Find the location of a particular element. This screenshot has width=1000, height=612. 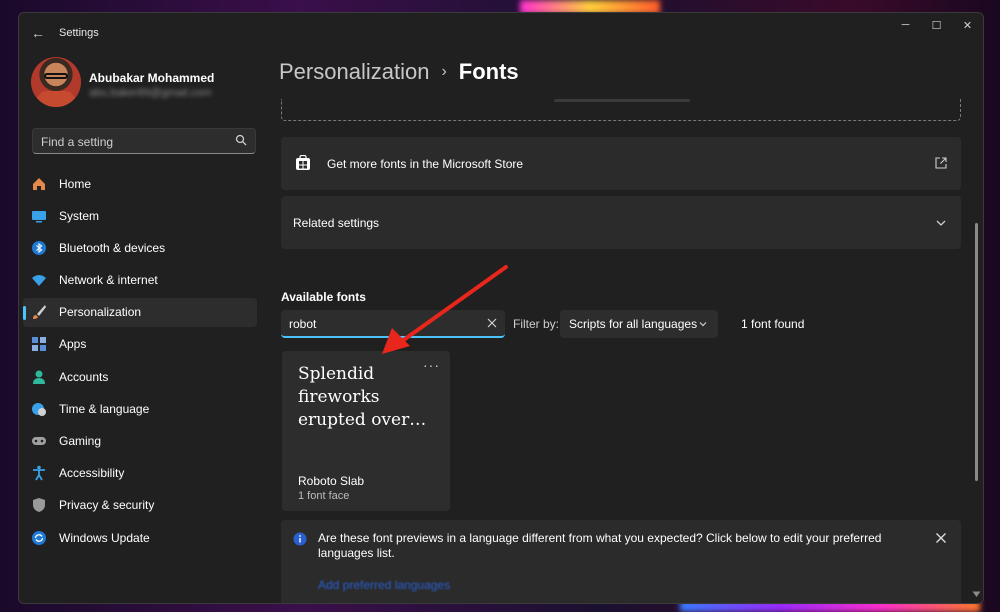

store-card-label: Get more fonts in the Microsoft Store is located at coordinates (425, 164).